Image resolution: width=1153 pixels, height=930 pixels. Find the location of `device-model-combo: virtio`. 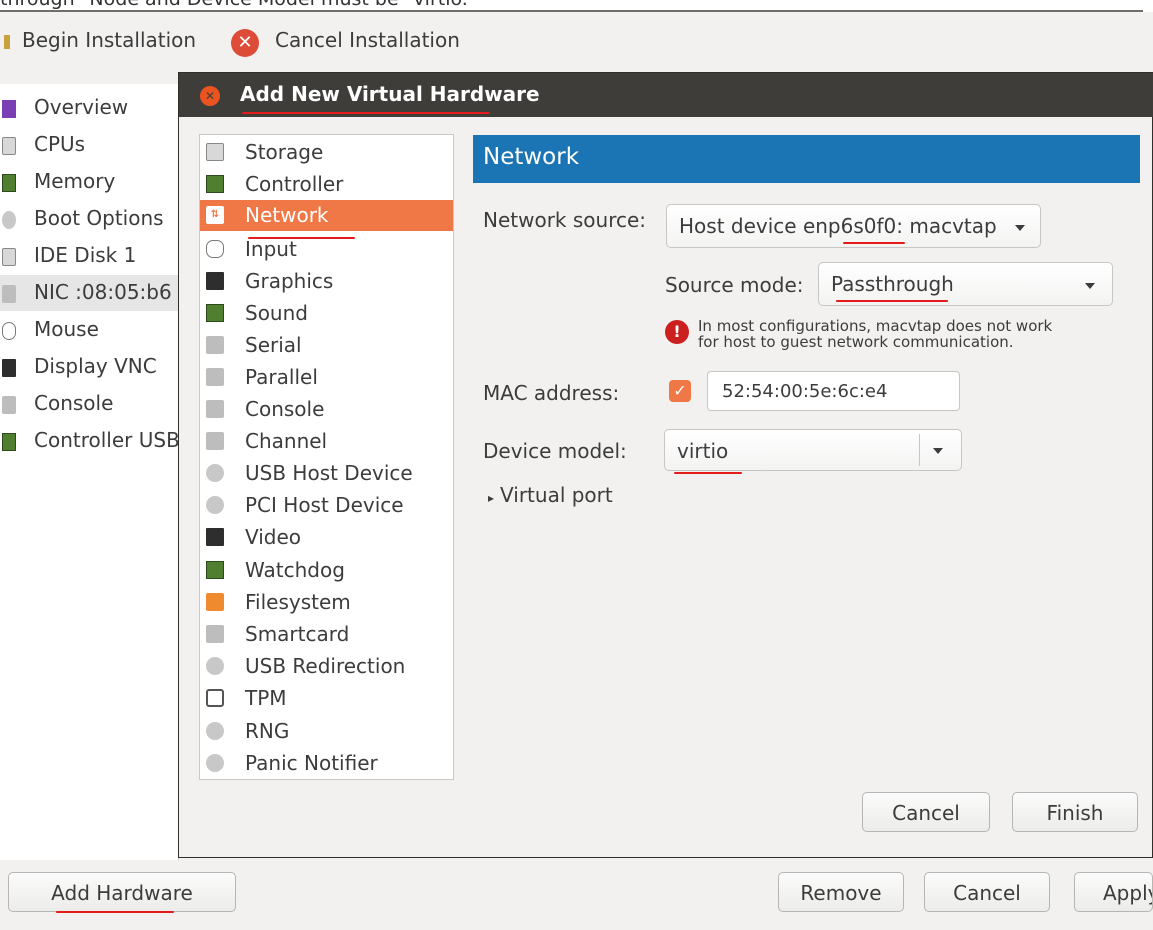

device-model-combo: virtio is located at coordinates (813, 450).